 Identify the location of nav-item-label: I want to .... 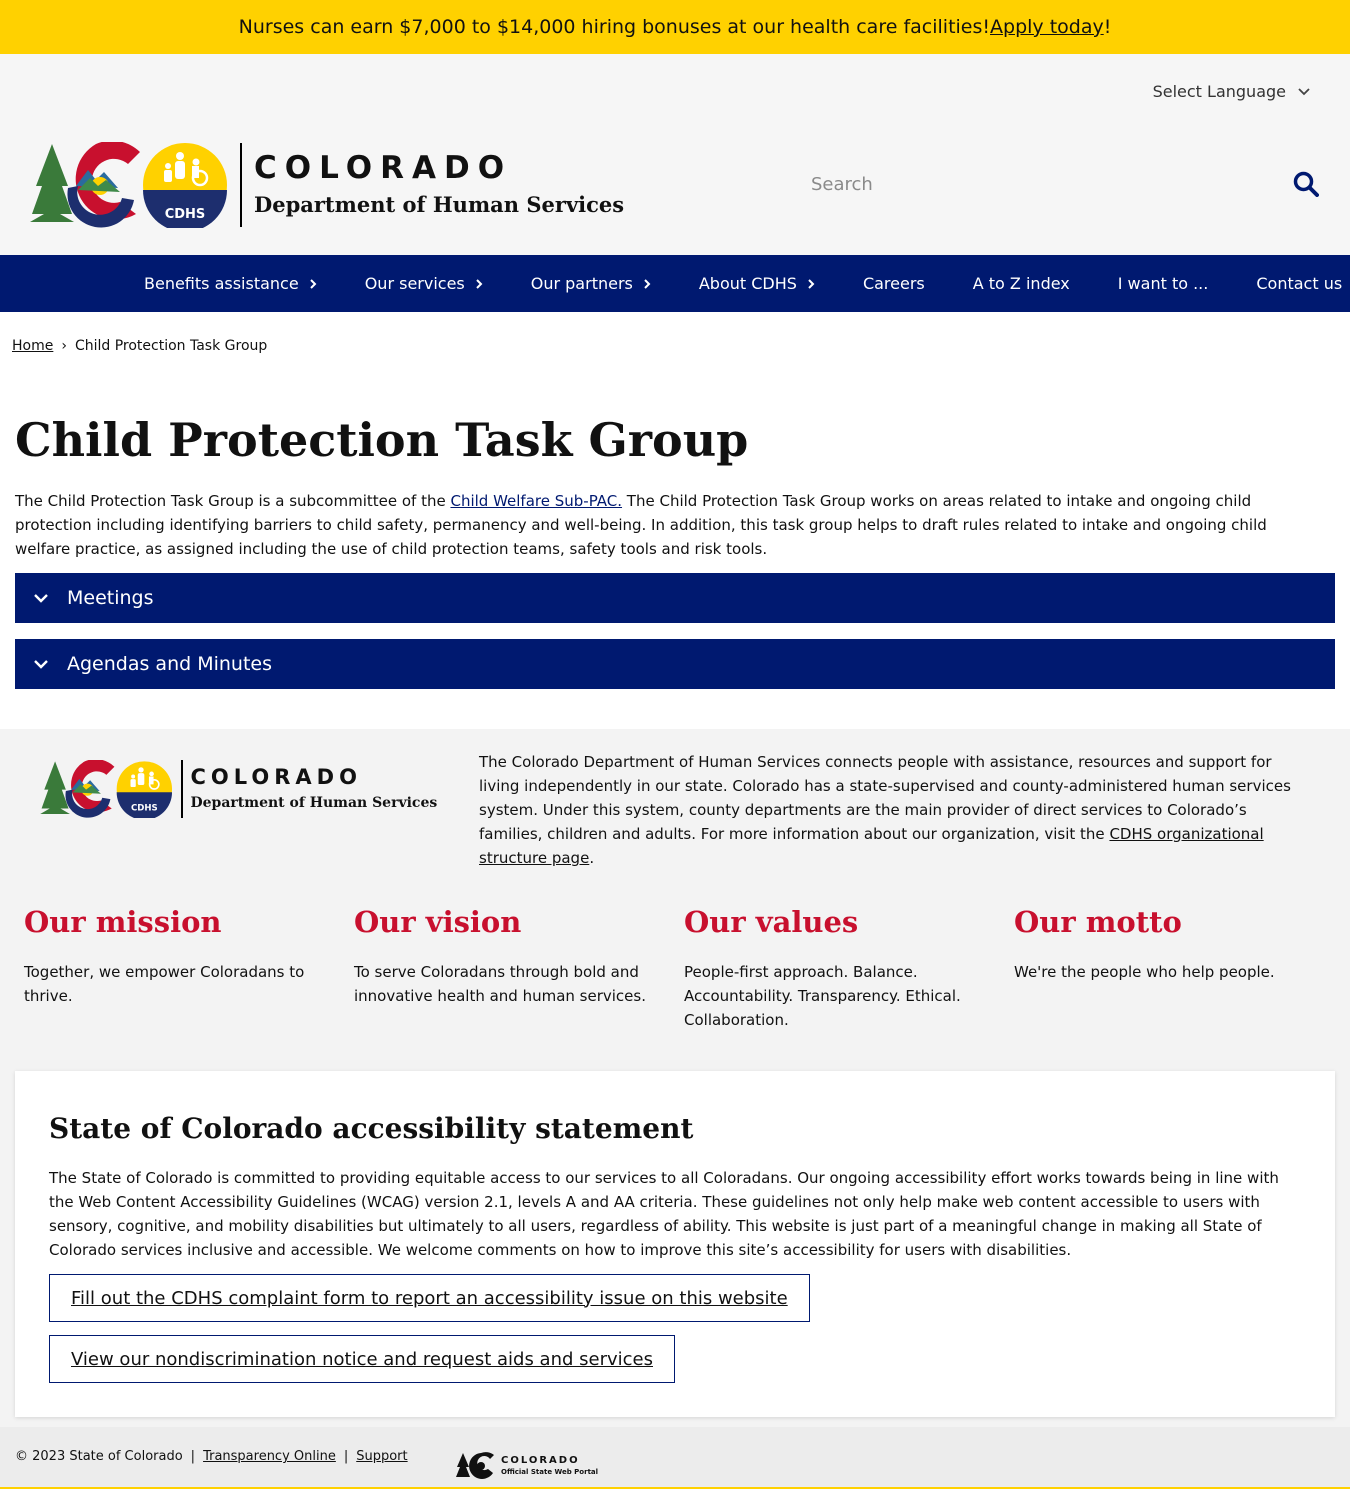
(1163, 283).